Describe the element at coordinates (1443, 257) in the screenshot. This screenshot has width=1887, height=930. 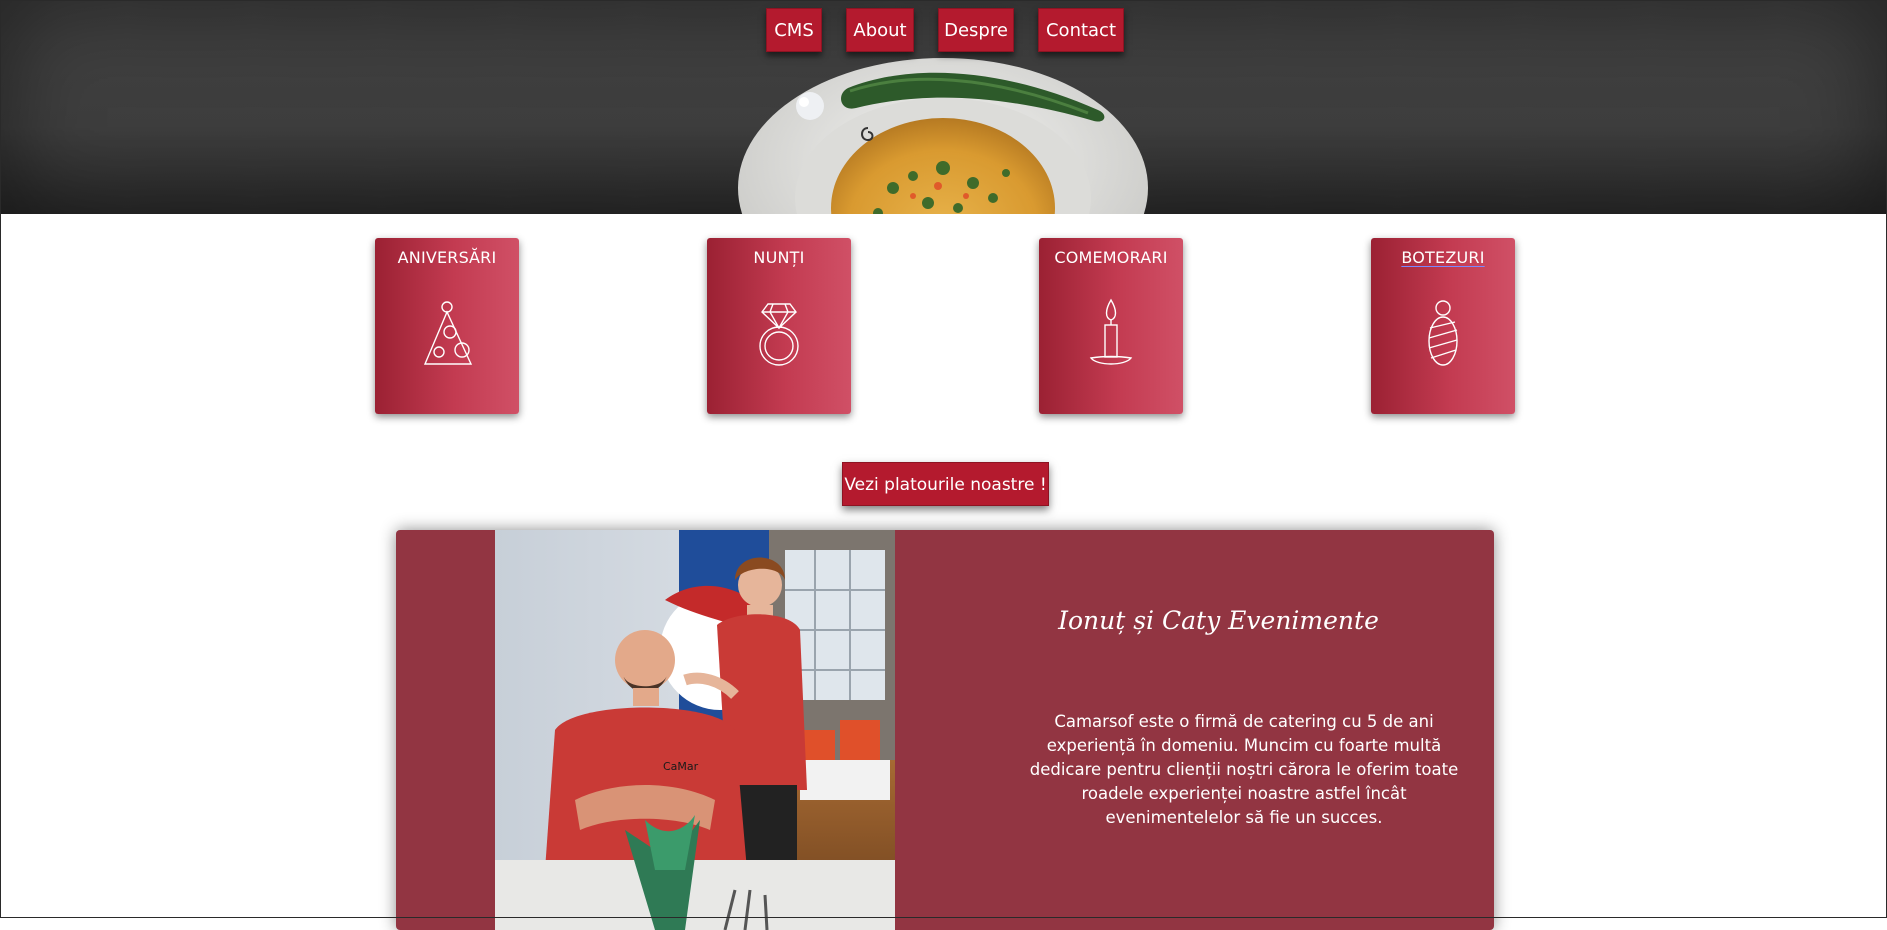
I see `category-title: BOTEZURI` at that location.